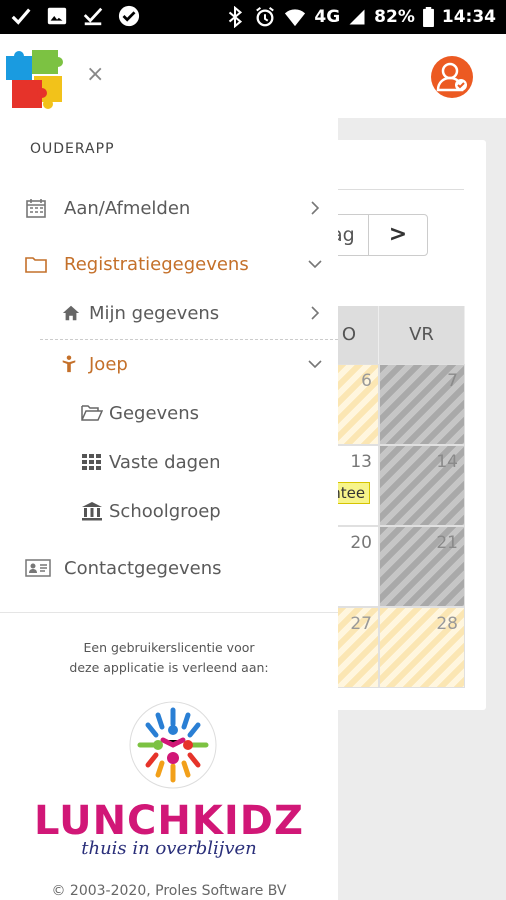 The height and width of the screenshot is (900, 506). Describe the element at coordinates (361, 624) in the screenshot. I see `day-number: 27` at that location.